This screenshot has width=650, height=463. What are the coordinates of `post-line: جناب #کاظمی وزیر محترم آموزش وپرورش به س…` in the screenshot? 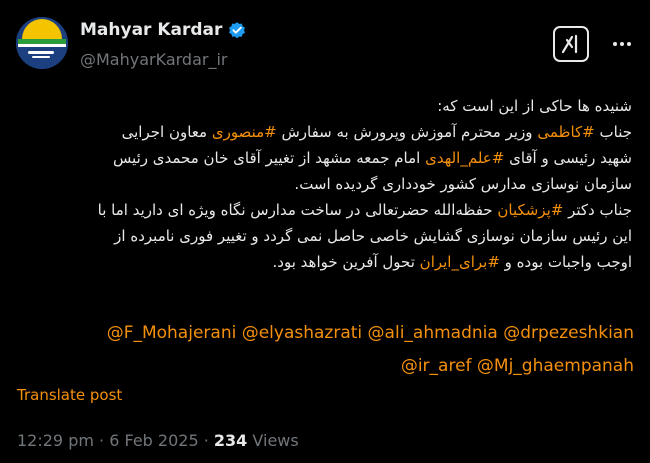 It's located at (323, 132).